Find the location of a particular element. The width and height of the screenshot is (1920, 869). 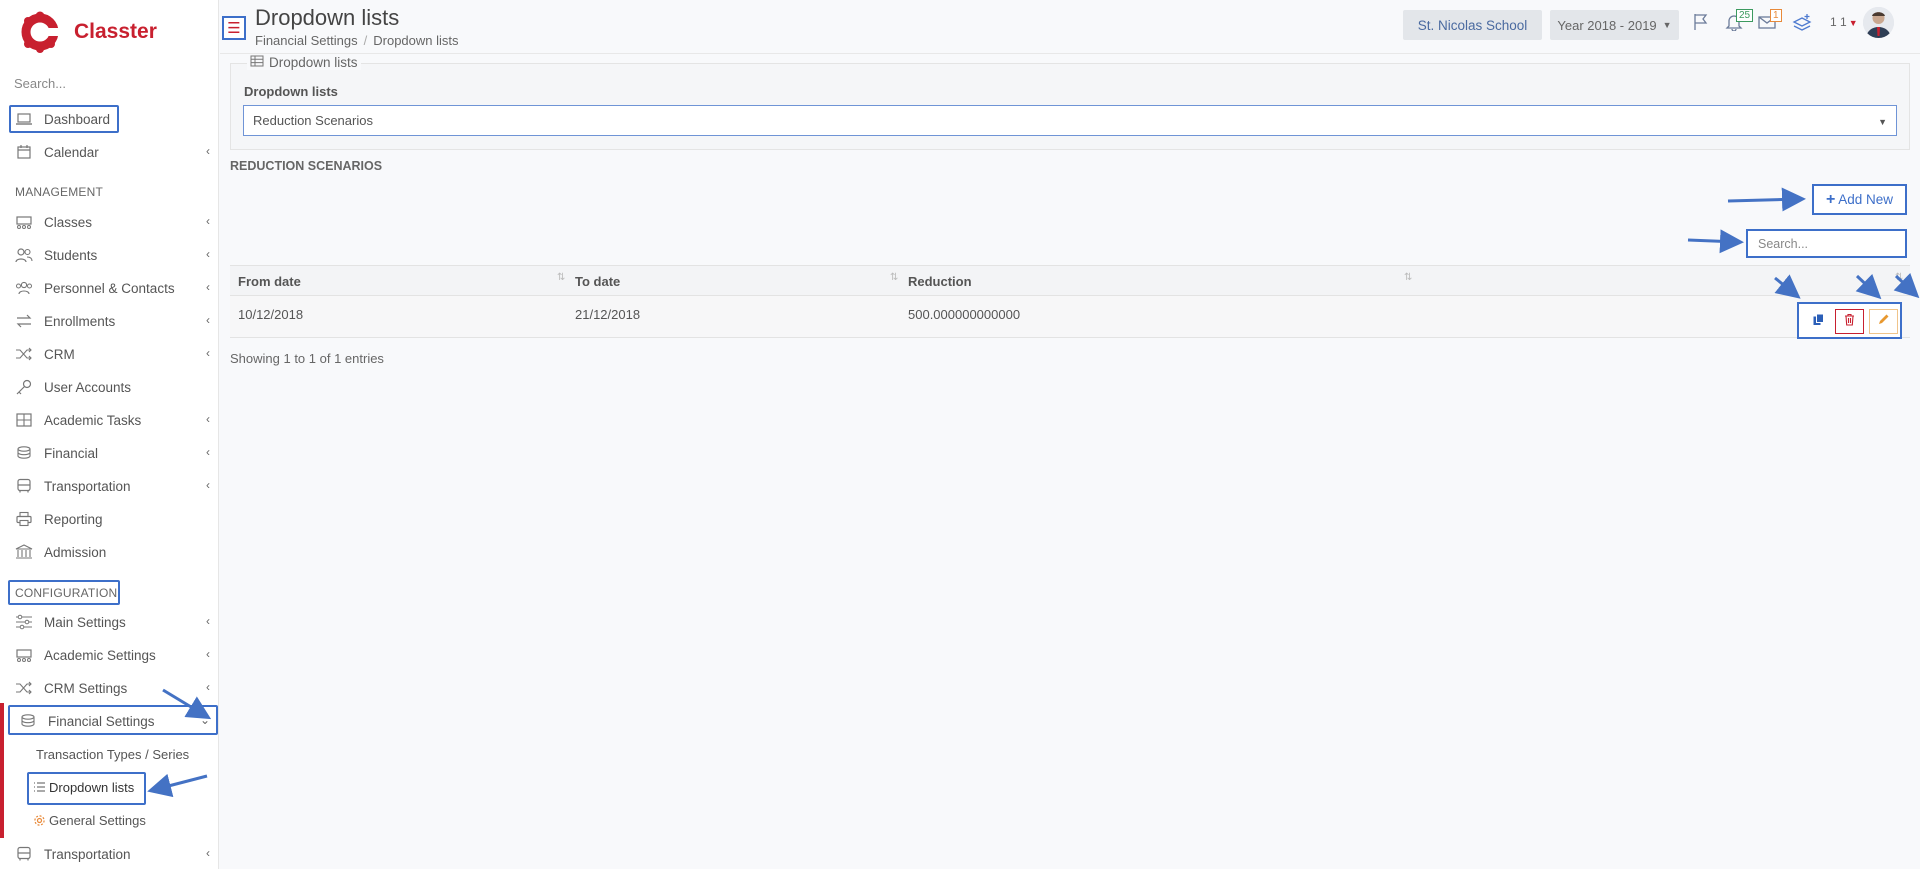

section-title: REDUCTION SCENARIOS is located at coordinates (306, 166).